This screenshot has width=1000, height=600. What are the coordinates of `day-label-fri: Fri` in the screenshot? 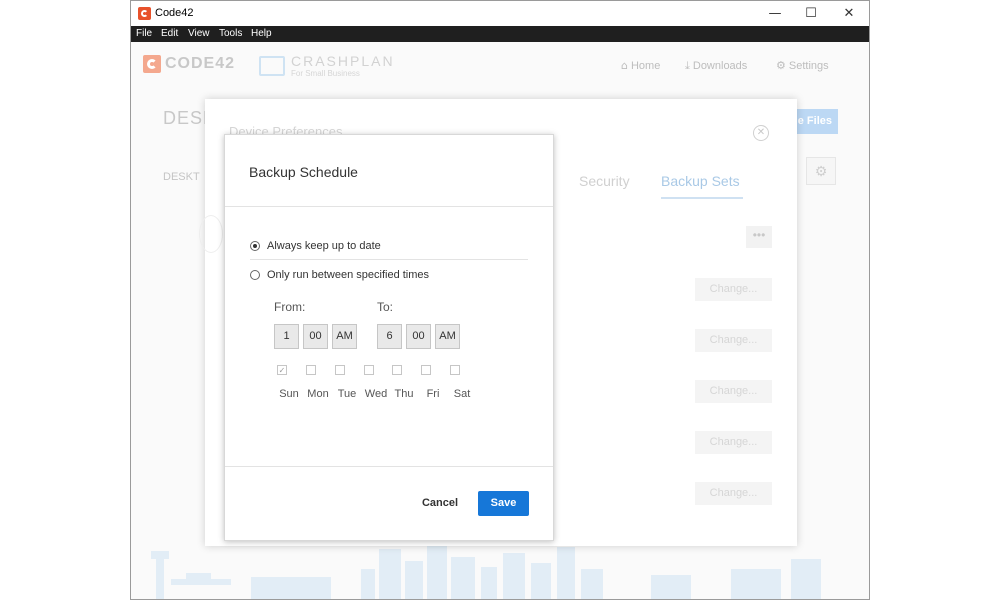 It's located at (433, 394).